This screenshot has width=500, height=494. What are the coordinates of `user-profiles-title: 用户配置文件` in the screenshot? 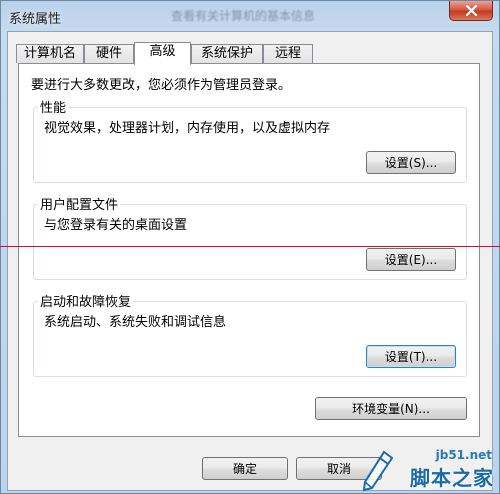 It's located at (79, 203).